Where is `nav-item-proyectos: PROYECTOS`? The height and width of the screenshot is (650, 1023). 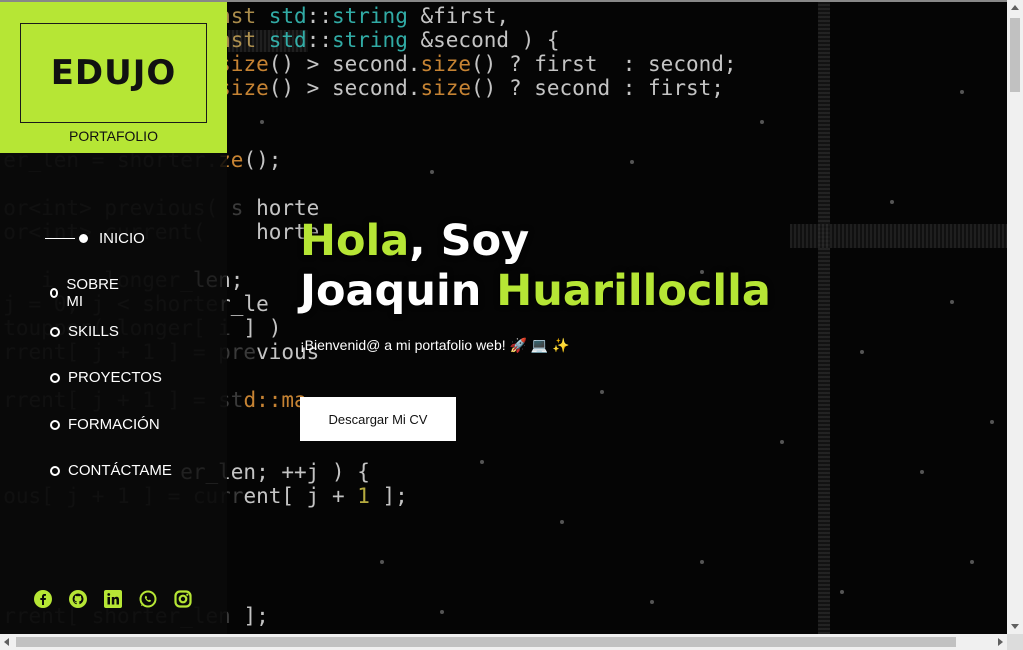 nav-item-proyectos: PROYECTOS is located at coordinates (106, 377).